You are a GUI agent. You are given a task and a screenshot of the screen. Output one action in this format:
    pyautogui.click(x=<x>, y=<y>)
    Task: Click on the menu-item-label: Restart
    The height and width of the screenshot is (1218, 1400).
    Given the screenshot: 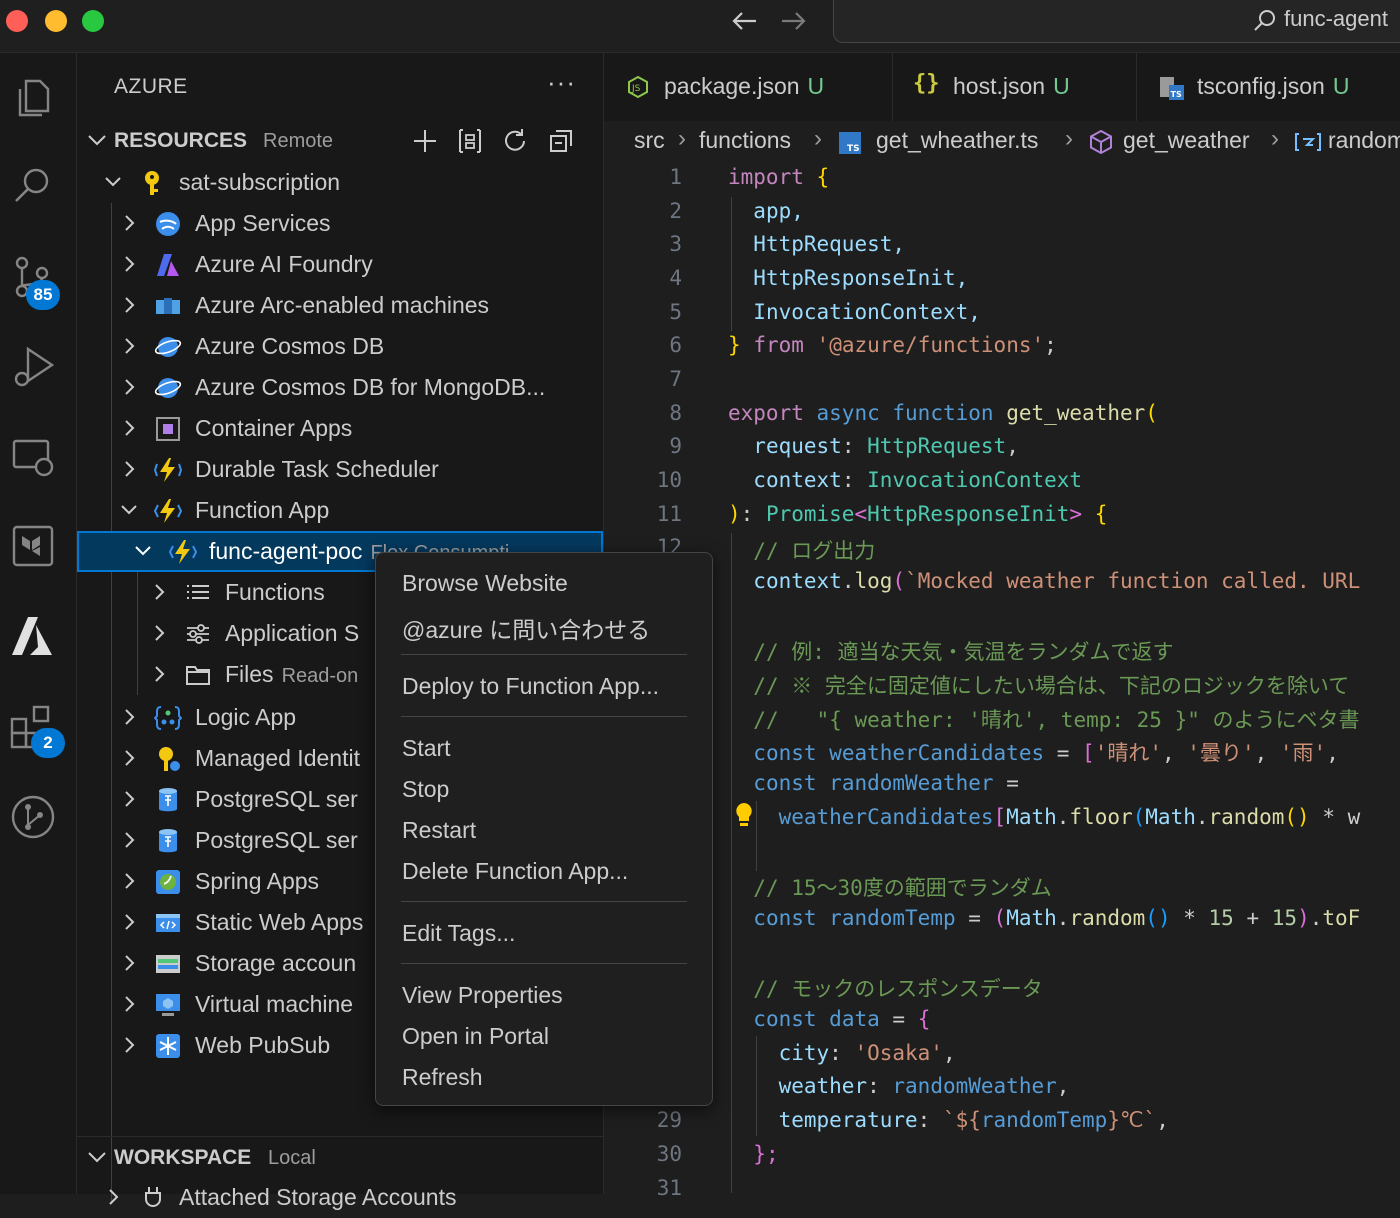 What is the action you would take?
    pyautogui.click(x=439, y=830)
    